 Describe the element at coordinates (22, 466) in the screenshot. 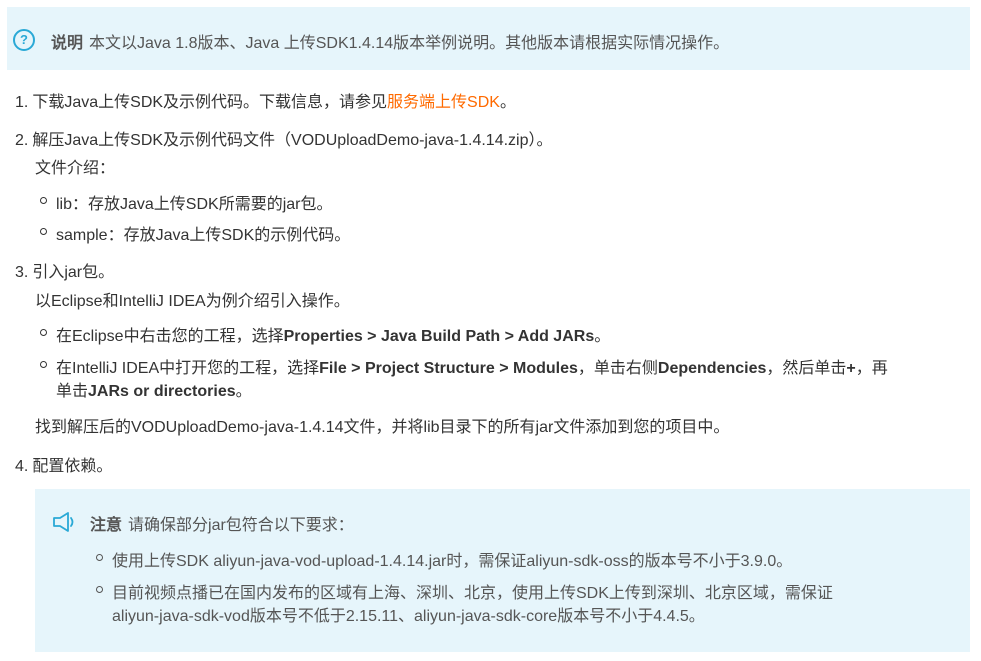

I see `step-number: 4.` at that location.